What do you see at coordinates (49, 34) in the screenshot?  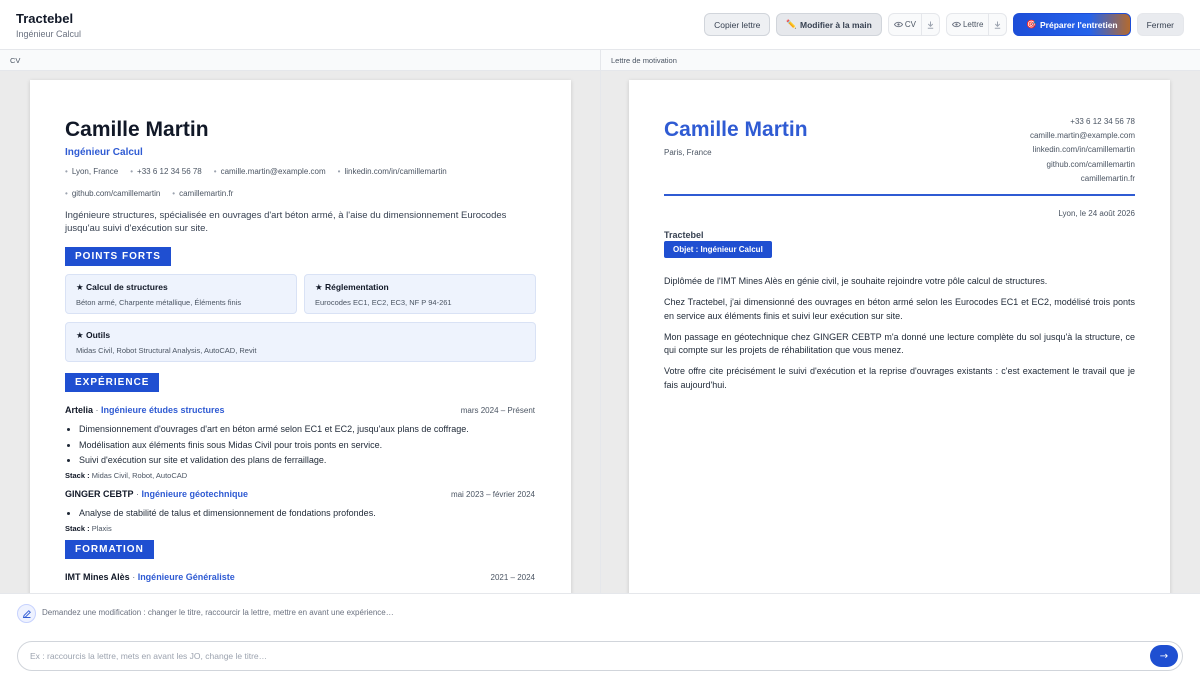 I see `job-subtitle: Ingénieur Calcul` at bounding box center [49, 34].